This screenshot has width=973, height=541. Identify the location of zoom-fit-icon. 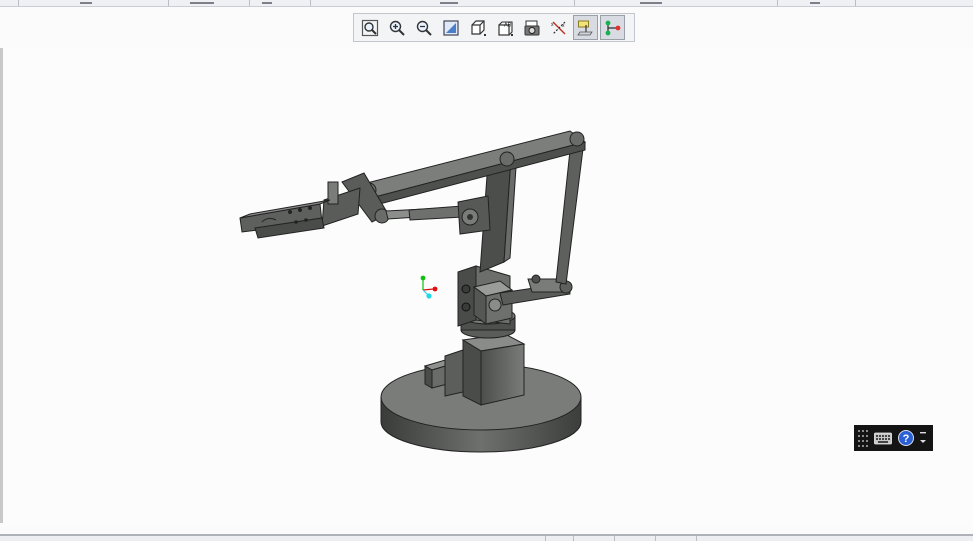
(369, 27).